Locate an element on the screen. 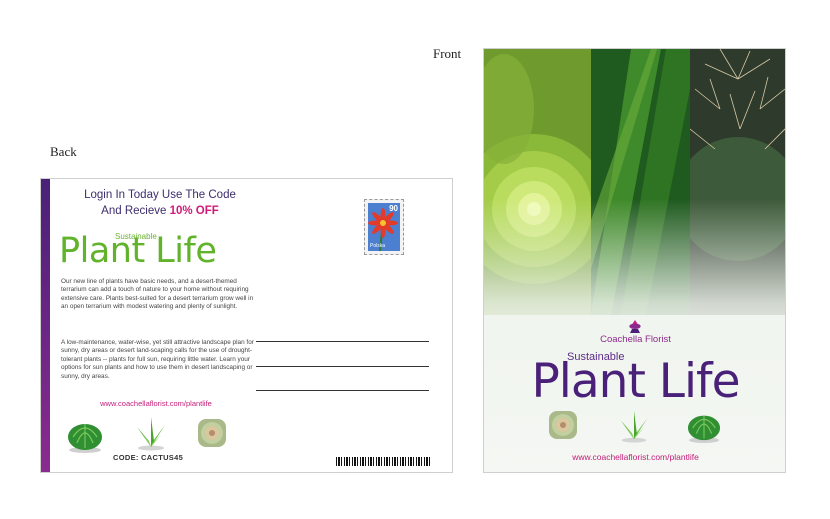 This screenshot has width=830, height=519. back-sustainable-label: Sustainable is located at coordinates (136, 236).